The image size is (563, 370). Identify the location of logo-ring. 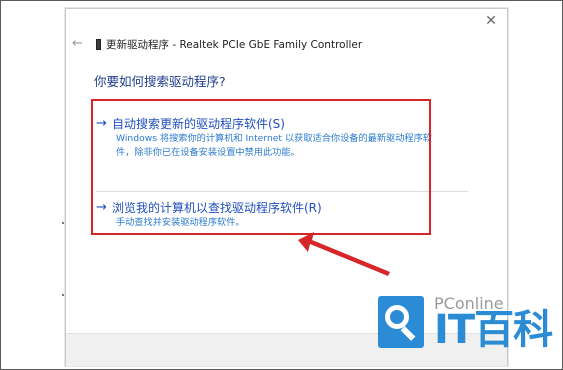
(397, 317).